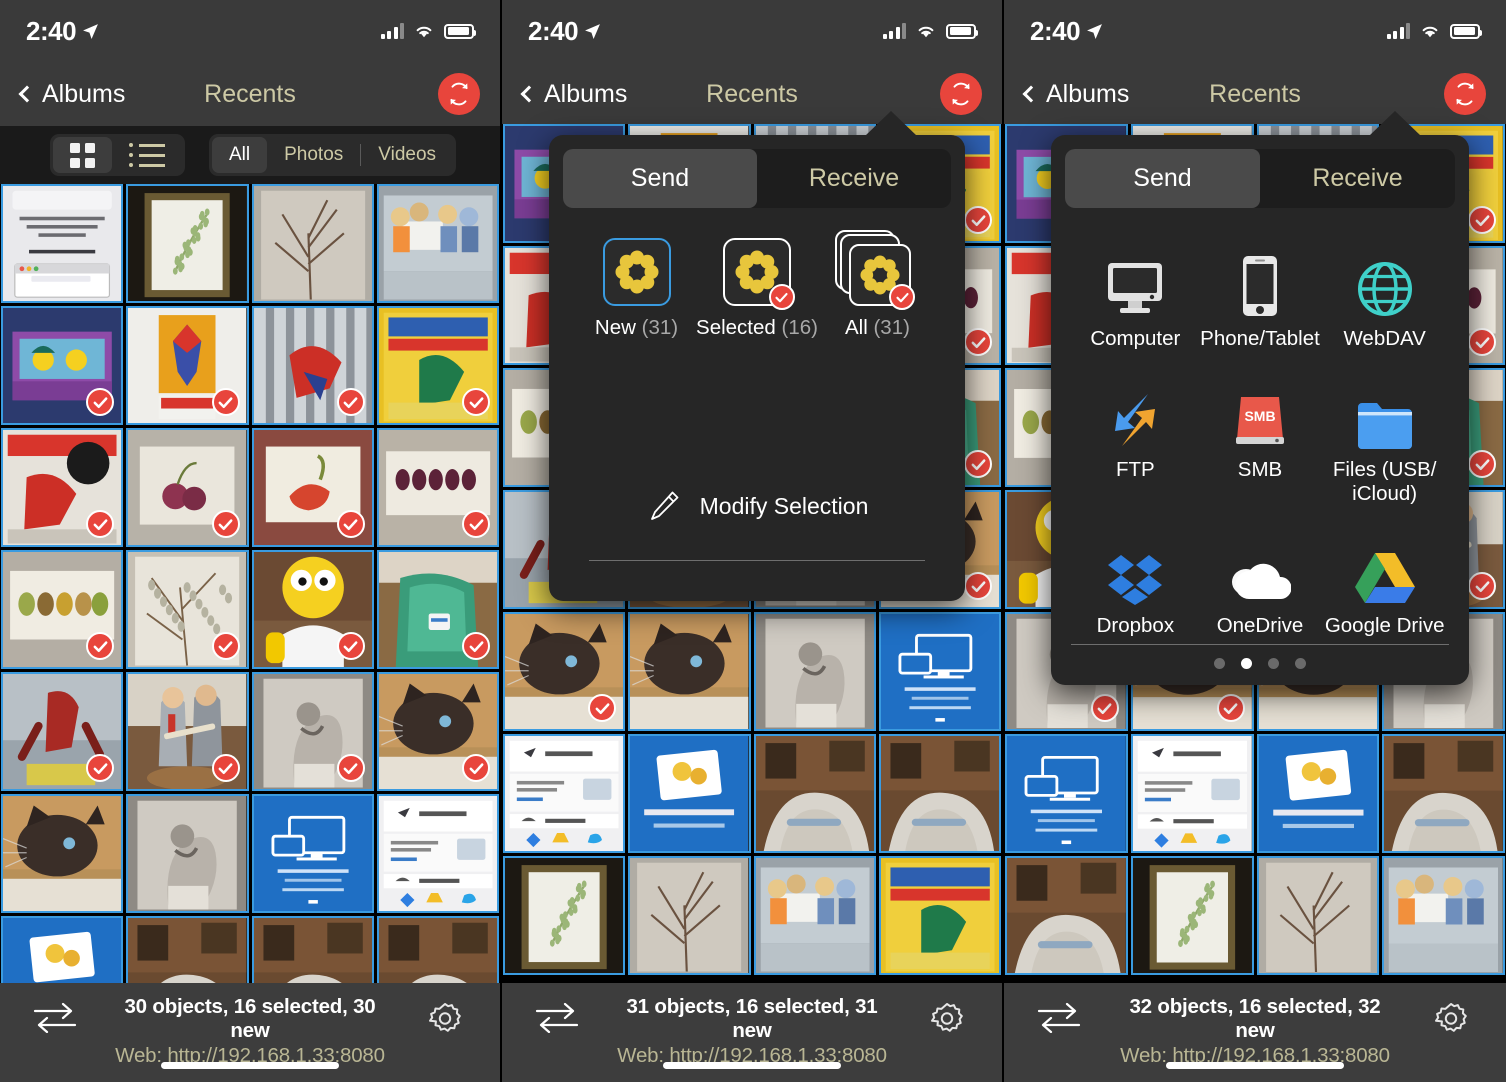  What do you see at coordinates (877, 285) in the screenshot?
I see `source-option-all: All (31)` at bounding box center [877, 285].